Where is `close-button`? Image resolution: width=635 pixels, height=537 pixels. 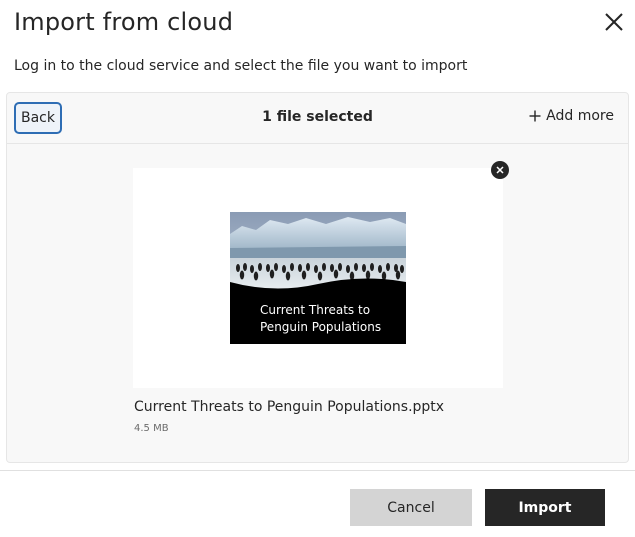 close-button is located at coordinates (614, 22).